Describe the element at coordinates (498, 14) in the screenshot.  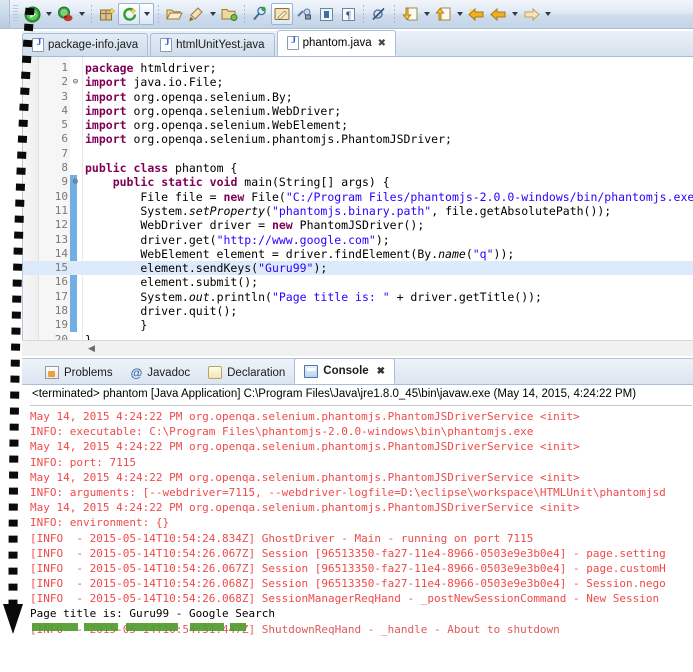
I see `back-button` at that location.